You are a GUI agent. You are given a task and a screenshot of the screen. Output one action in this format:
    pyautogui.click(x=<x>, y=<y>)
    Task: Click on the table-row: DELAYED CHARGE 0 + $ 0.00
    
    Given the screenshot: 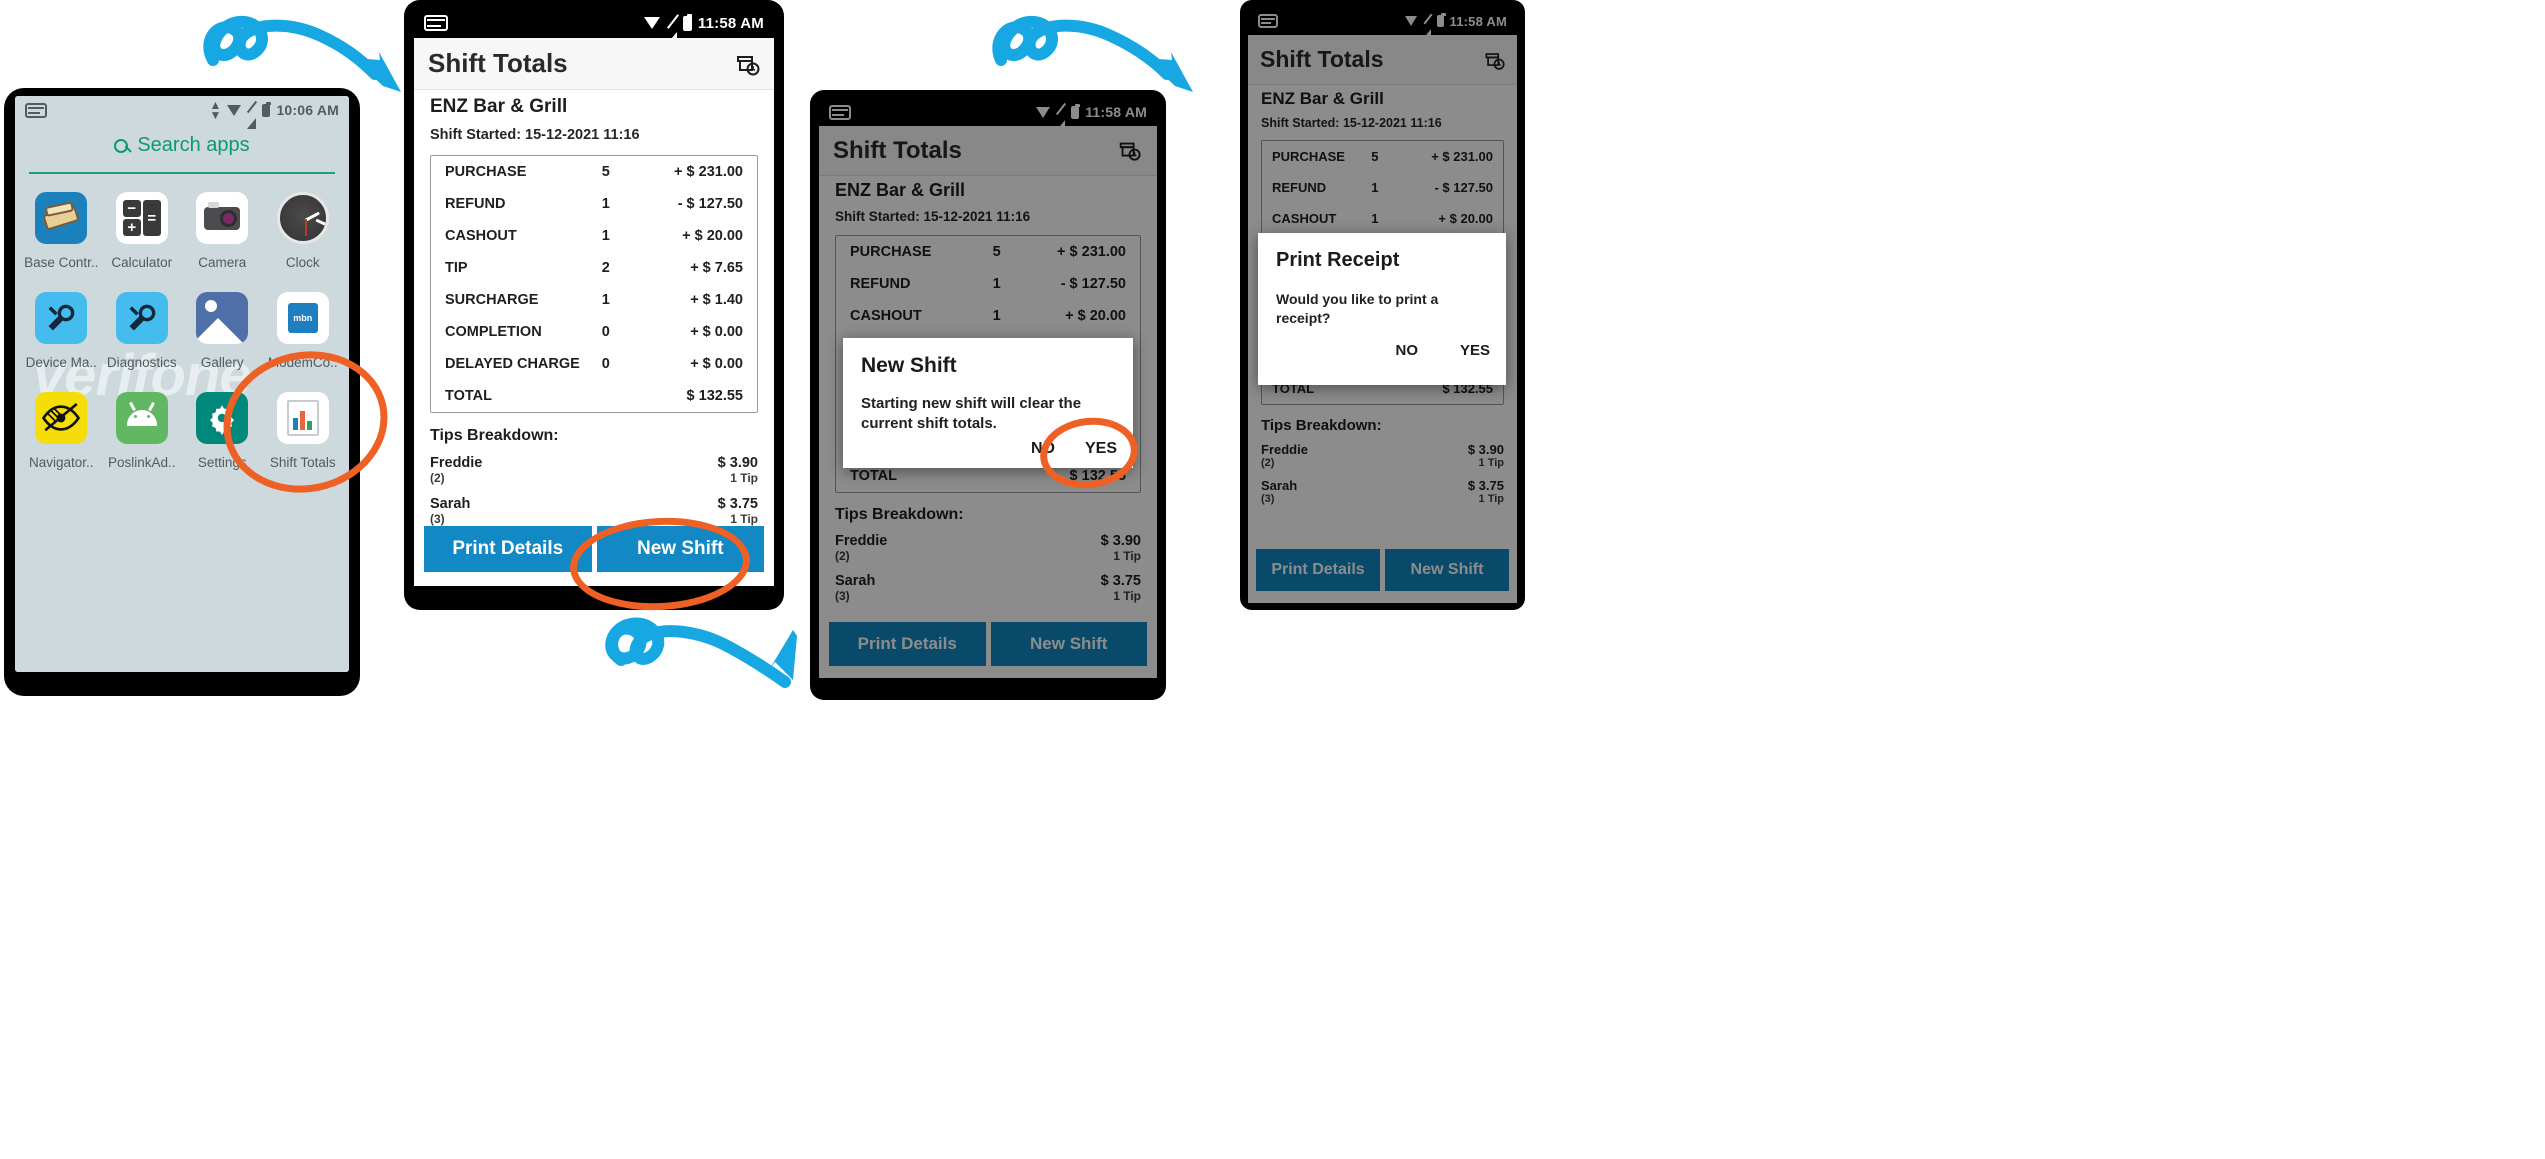 What is the action you would take?
    pyautogui.click(x=594, y=364)
    